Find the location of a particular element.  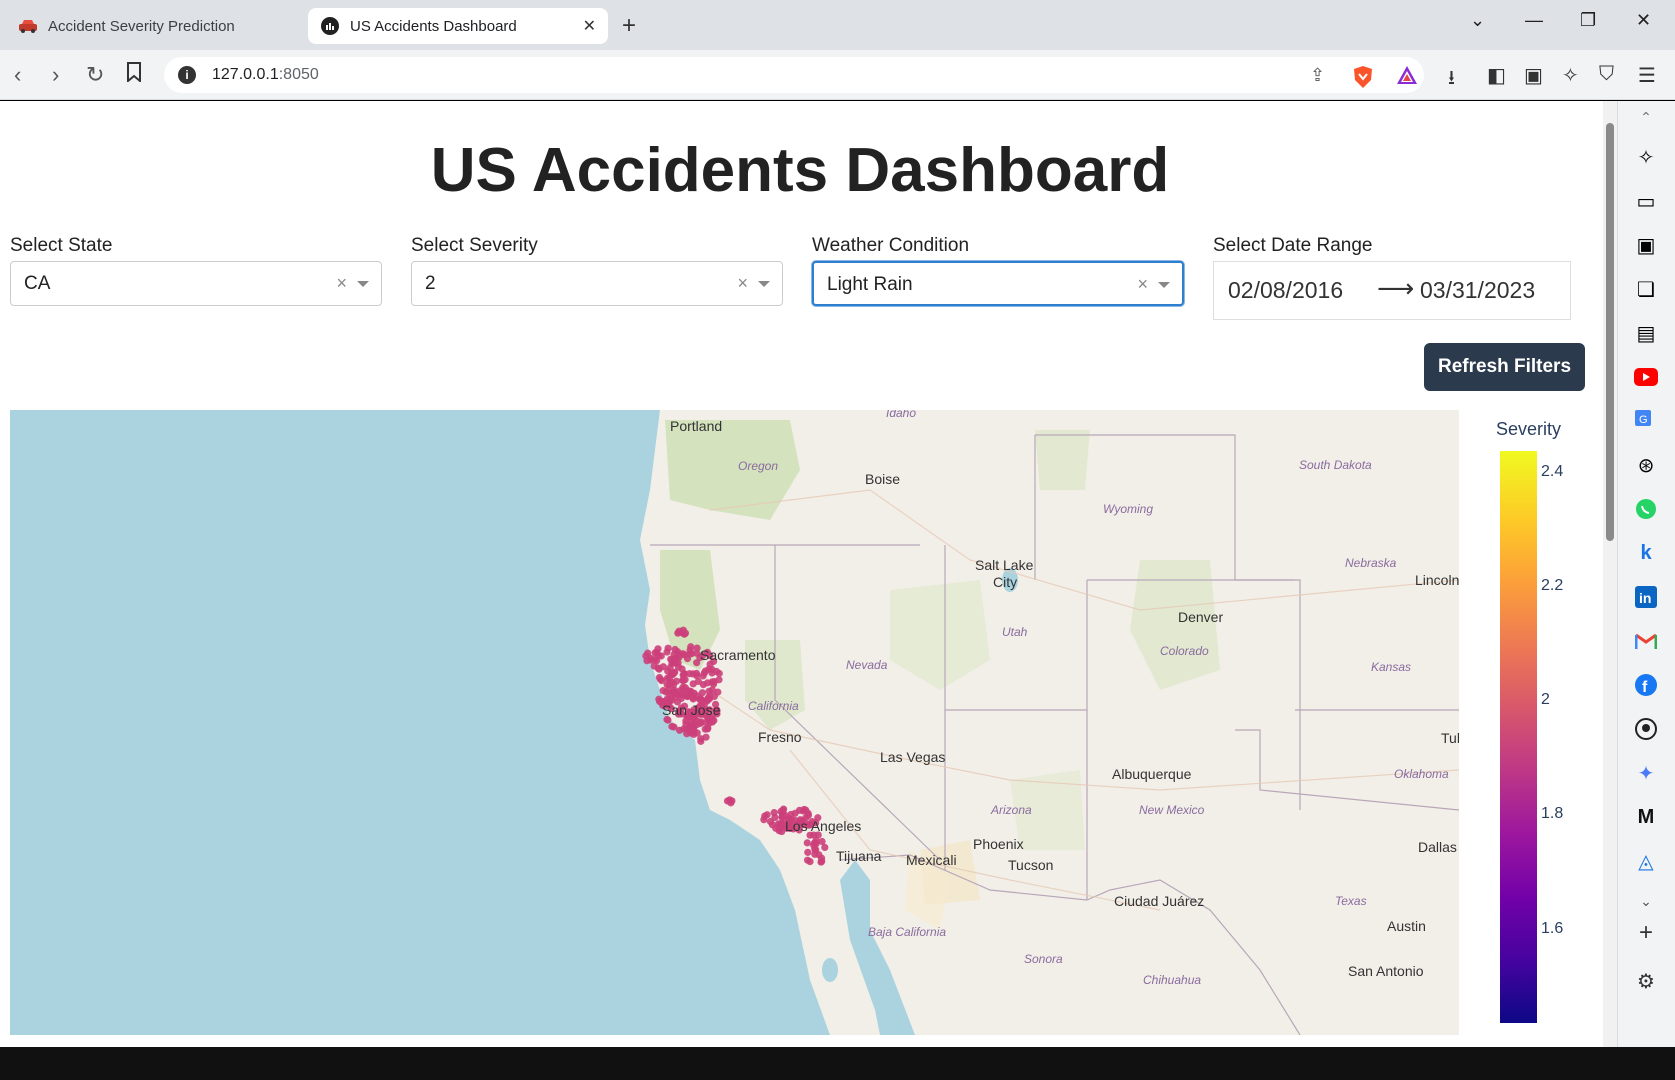

address-bar: i 127.0.0.1:8050 ⇪ is located at coordinates (794, 75).